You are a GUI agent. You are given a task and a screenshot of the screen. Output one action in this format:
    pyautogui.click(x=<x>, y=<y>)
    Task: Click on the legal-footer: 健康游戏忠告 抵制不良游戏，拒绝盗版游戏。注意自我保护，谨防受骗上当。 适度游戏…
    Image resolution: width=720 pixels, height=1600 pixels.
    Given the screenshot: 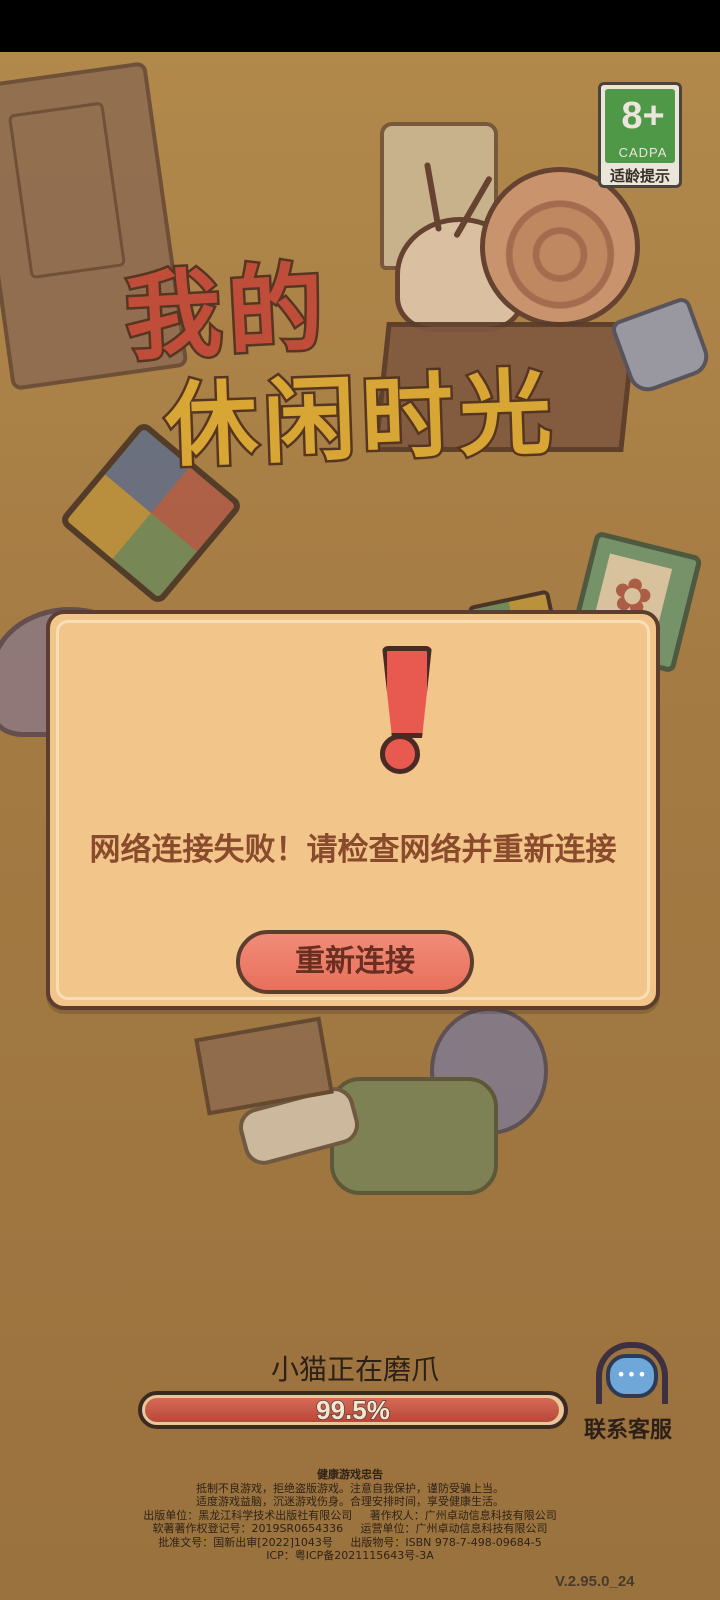 What is the action you would take?
    pyautogui.click(x=350, y=1515)
    